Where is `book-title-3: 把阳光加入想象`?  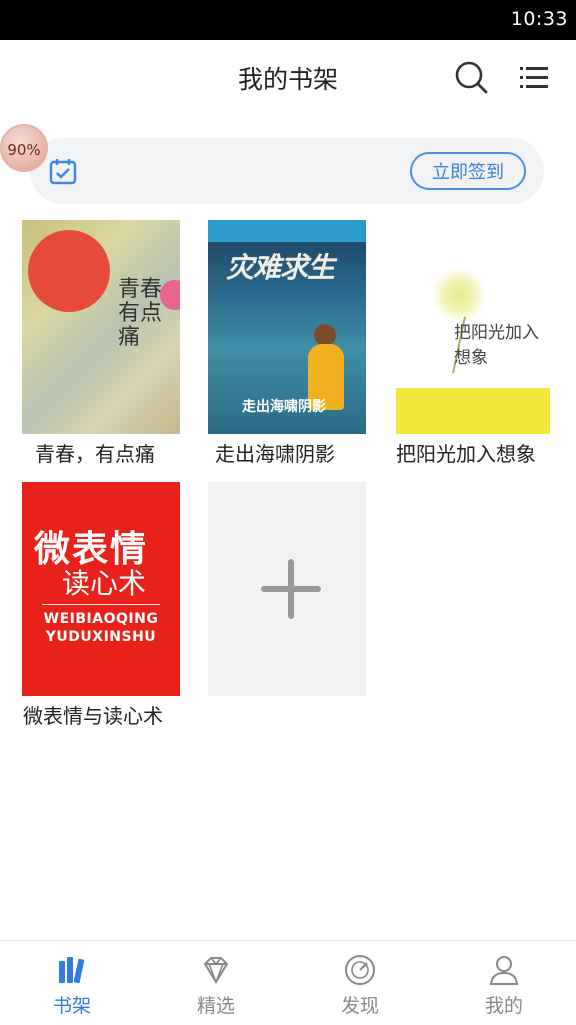
book-title-3: 把阳光加入想象 is located at coordinates (466, 452).